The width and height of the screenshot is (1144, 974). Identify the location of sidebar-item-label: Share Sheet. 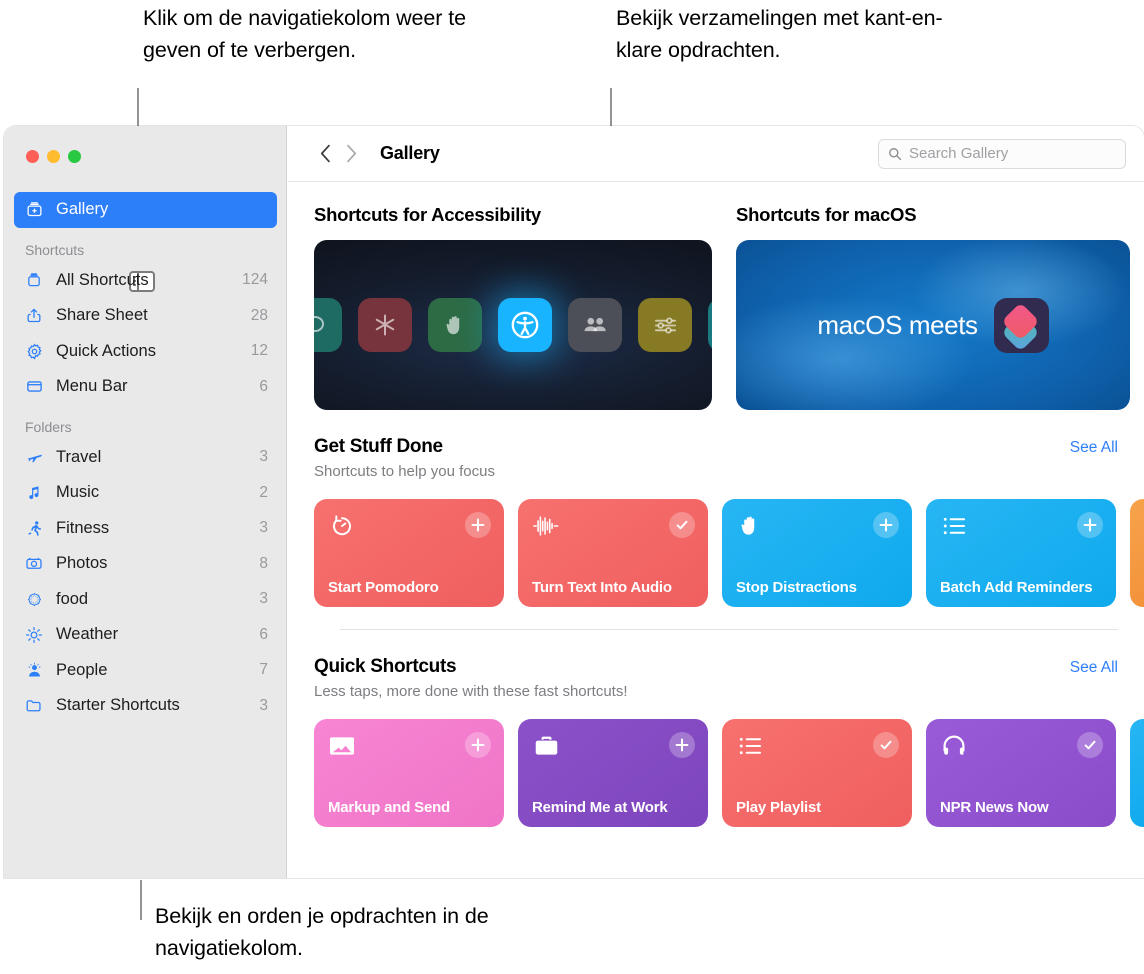
(102, 315).